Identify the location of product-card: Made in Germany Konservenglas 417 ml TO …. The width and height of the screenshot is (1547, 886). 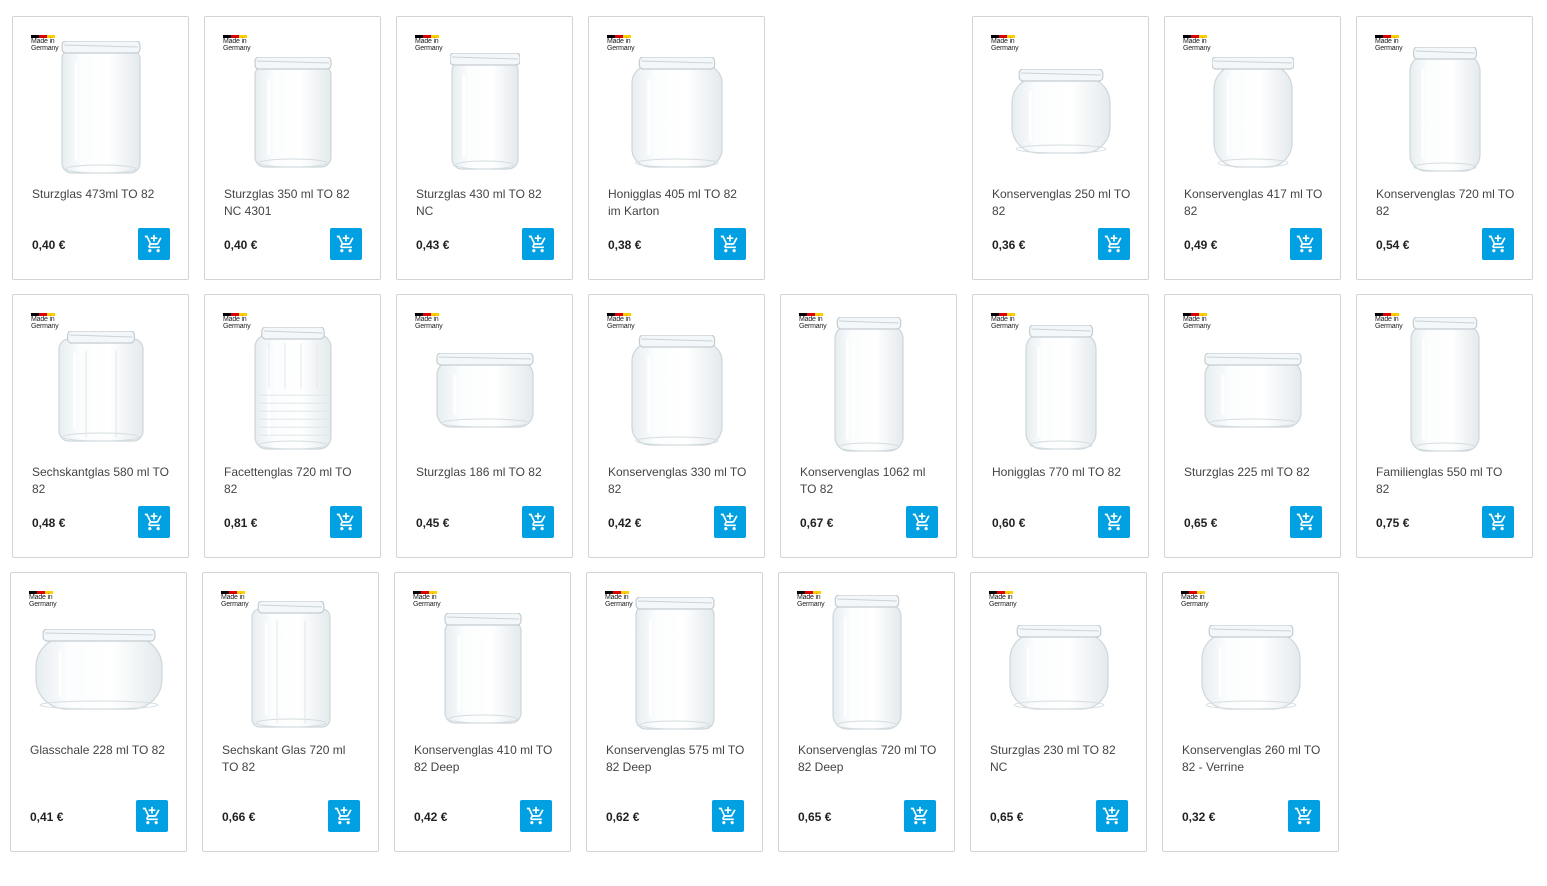
(1252, 148).